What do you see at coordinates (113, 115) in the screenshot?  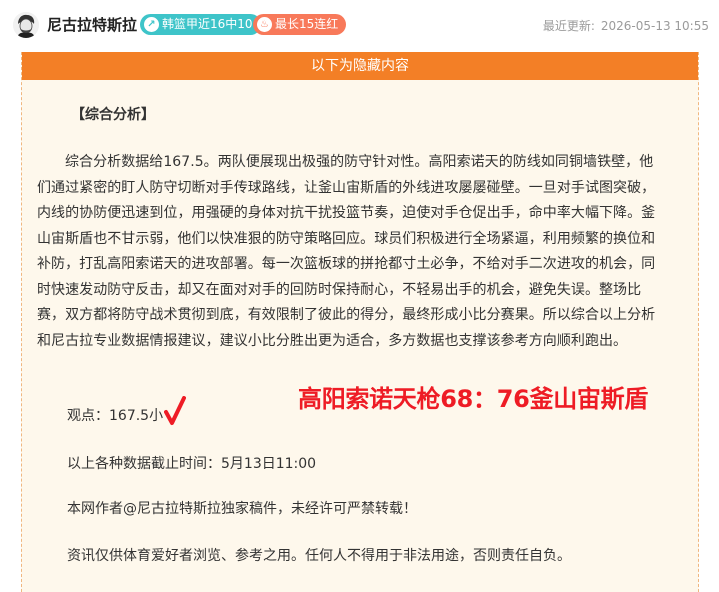 I see `section-title: 【综合分析】` at bounding box center [113, 115].